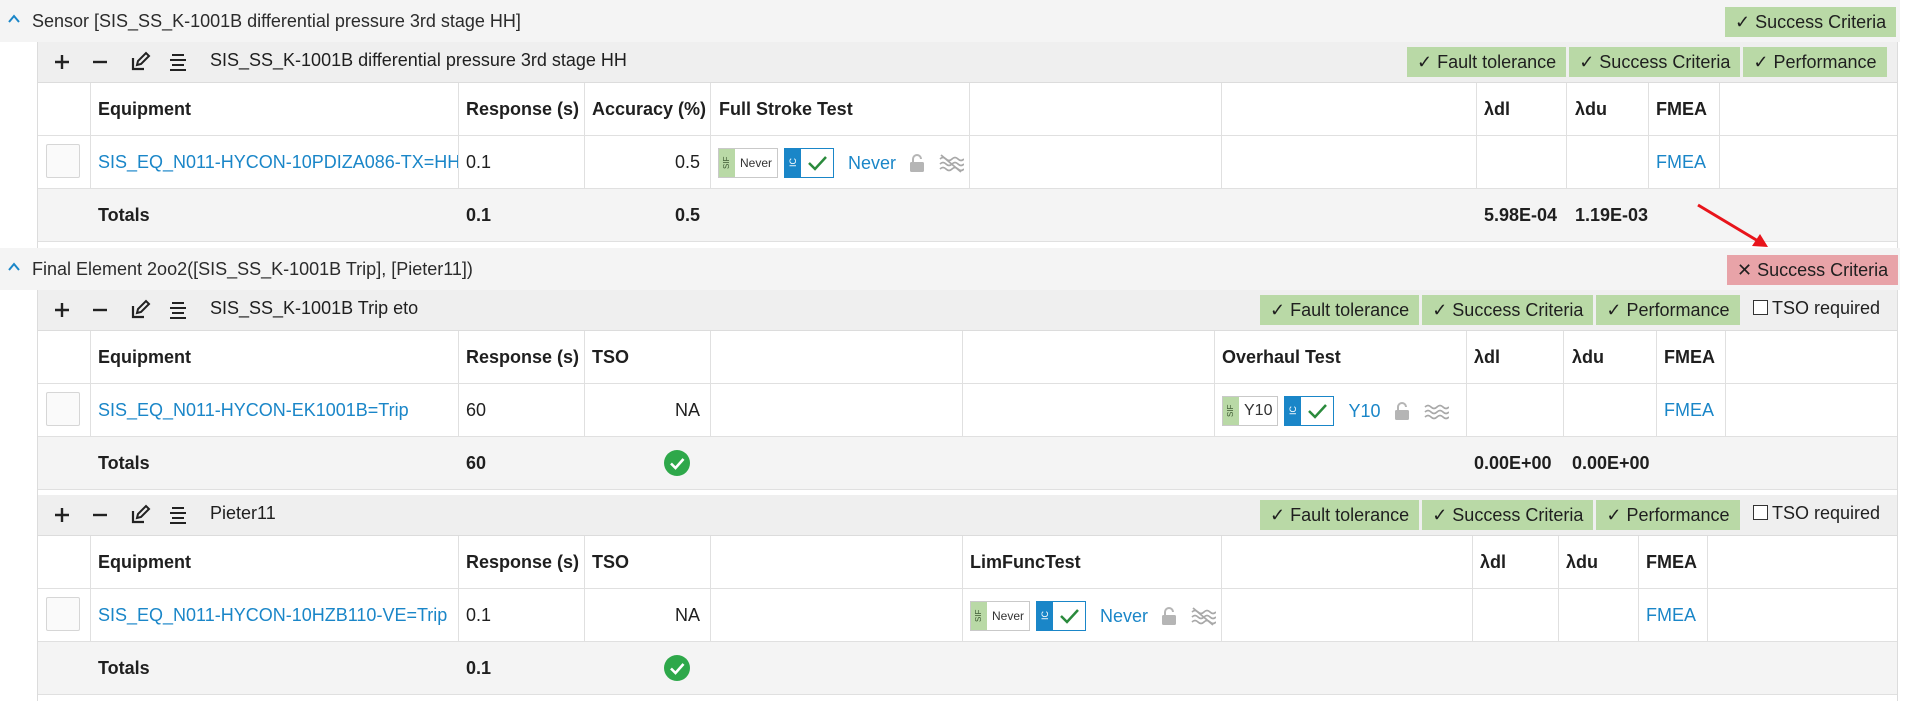  Describe the element at coordinates (786, 109) in the screenshot. I see `col-full-stroke-test: Full Stroke Test` at that location.